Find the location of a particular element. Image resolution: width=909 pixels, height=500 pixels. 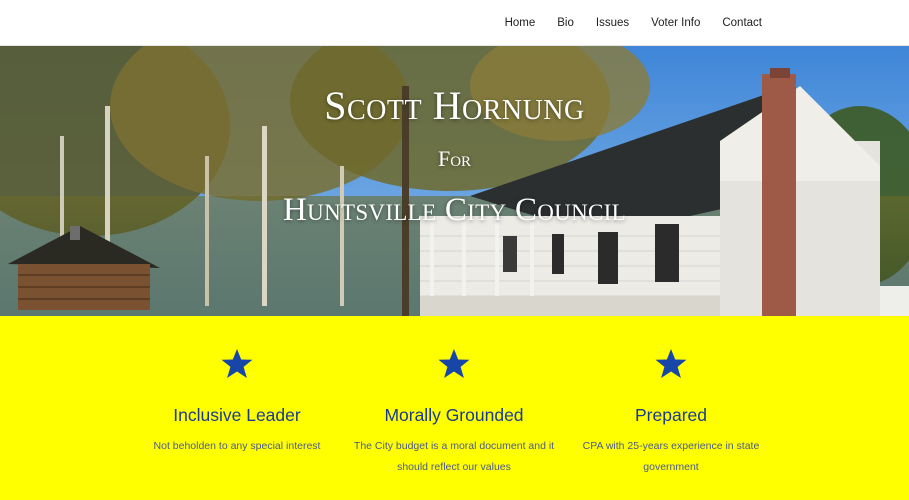

hero-title: Scott Hornung is located at coordinates (454, 105).